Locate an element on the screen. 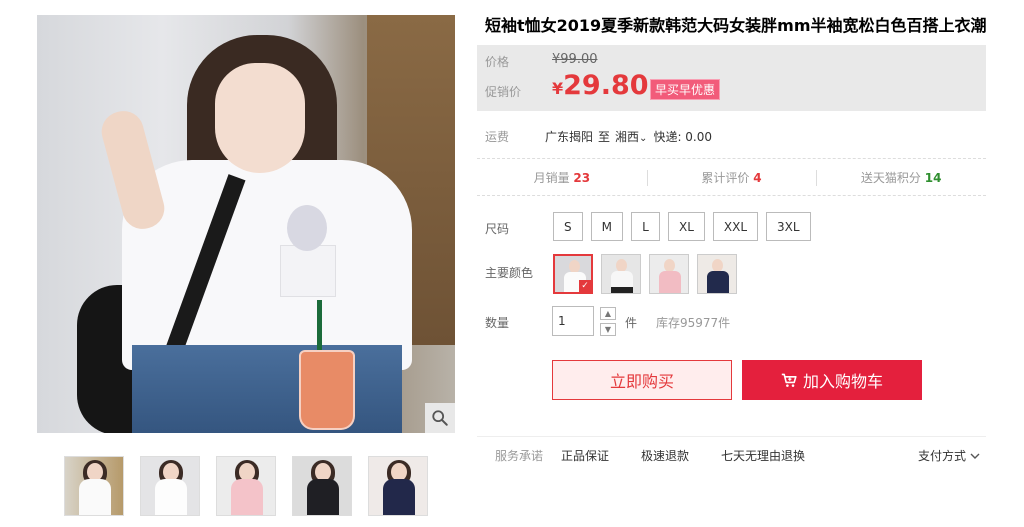  original-price-label: 价格 is located at coordinates (497, 62).